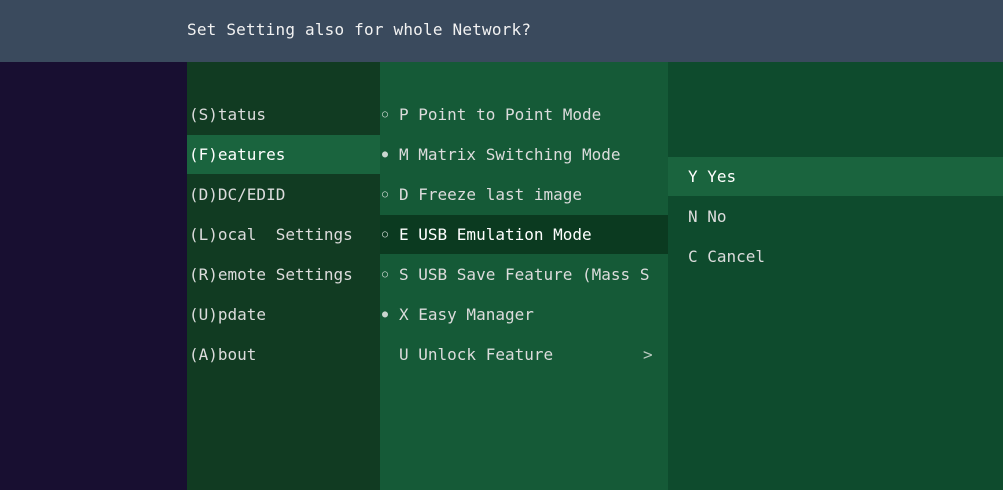 The width and height of the screenshot is (1007, 490). Describe the element at coordinates (712, 176) in the screenshot. I see `confirm-label: Y Yes` at that location.